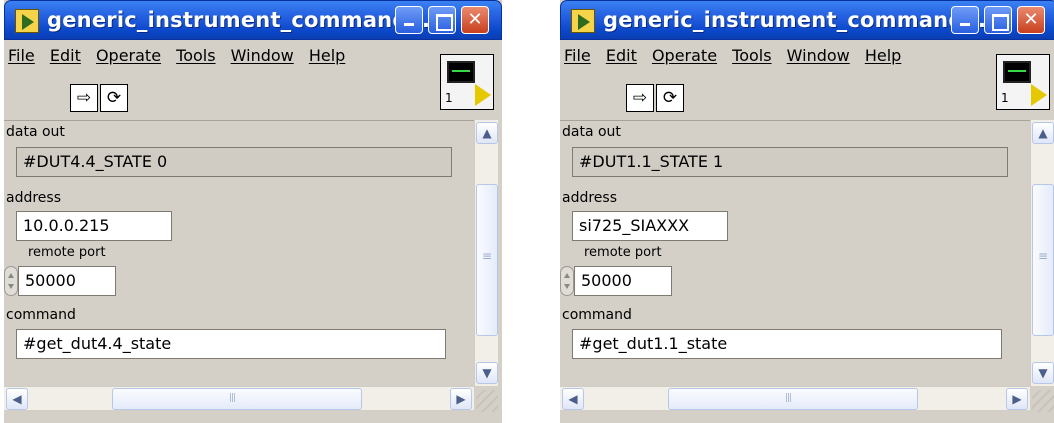  What do you see at coordinates (231, 344) in the screenshot?
I see `command-field: #get_dut4.4_state` at bounding box center [231, 344].